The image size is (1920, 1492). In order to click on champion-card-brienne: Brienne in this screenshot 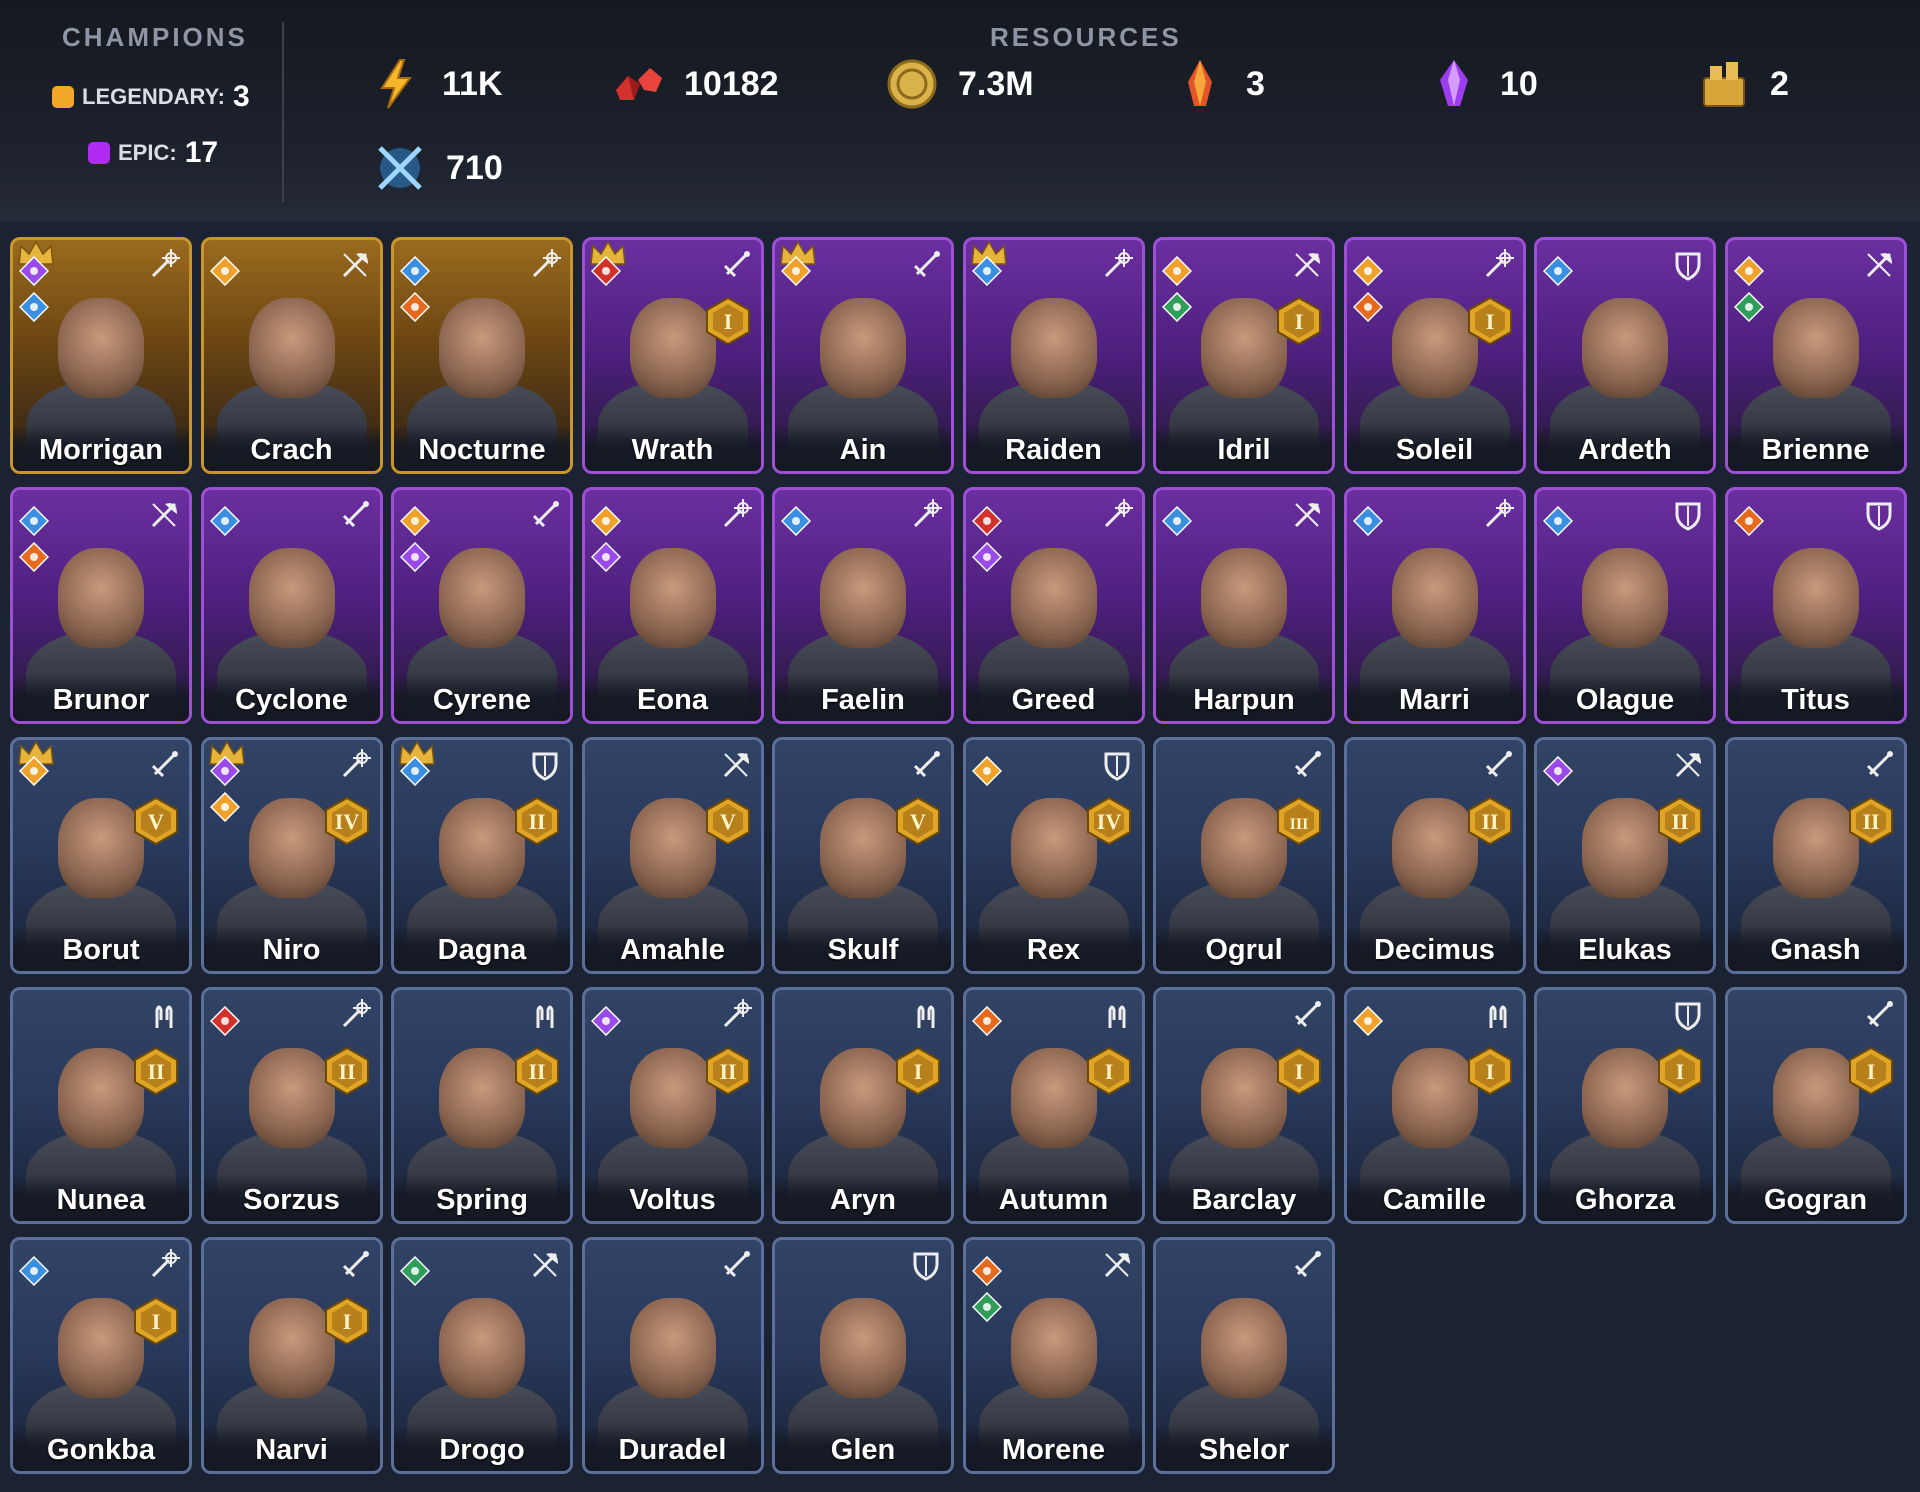, I will do `click(1815, 355)`.